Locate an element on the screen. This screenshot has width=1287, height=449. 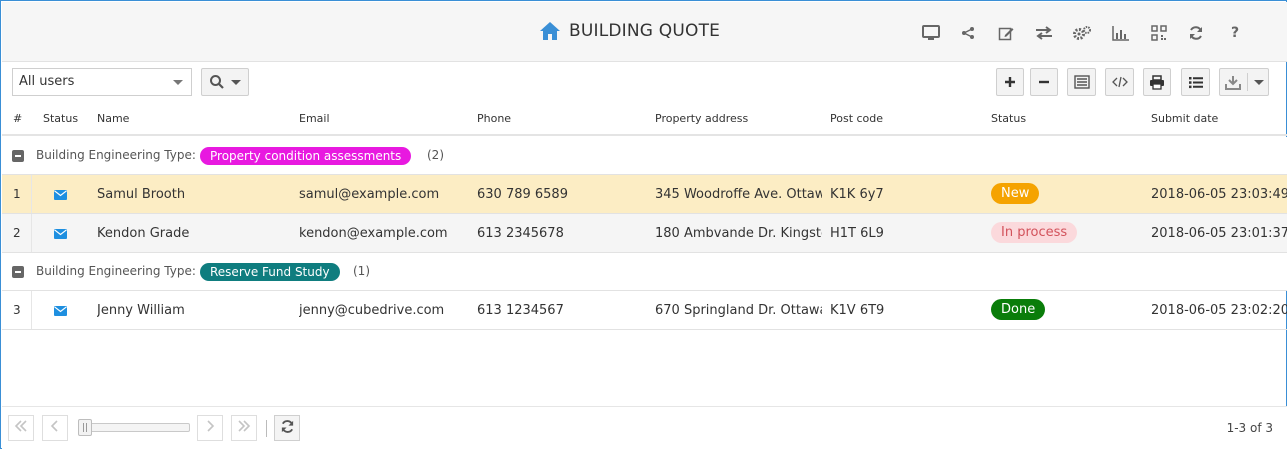
cell-address: 180 Ambvande Dr. Kingston is located at coordinates (738, 233).